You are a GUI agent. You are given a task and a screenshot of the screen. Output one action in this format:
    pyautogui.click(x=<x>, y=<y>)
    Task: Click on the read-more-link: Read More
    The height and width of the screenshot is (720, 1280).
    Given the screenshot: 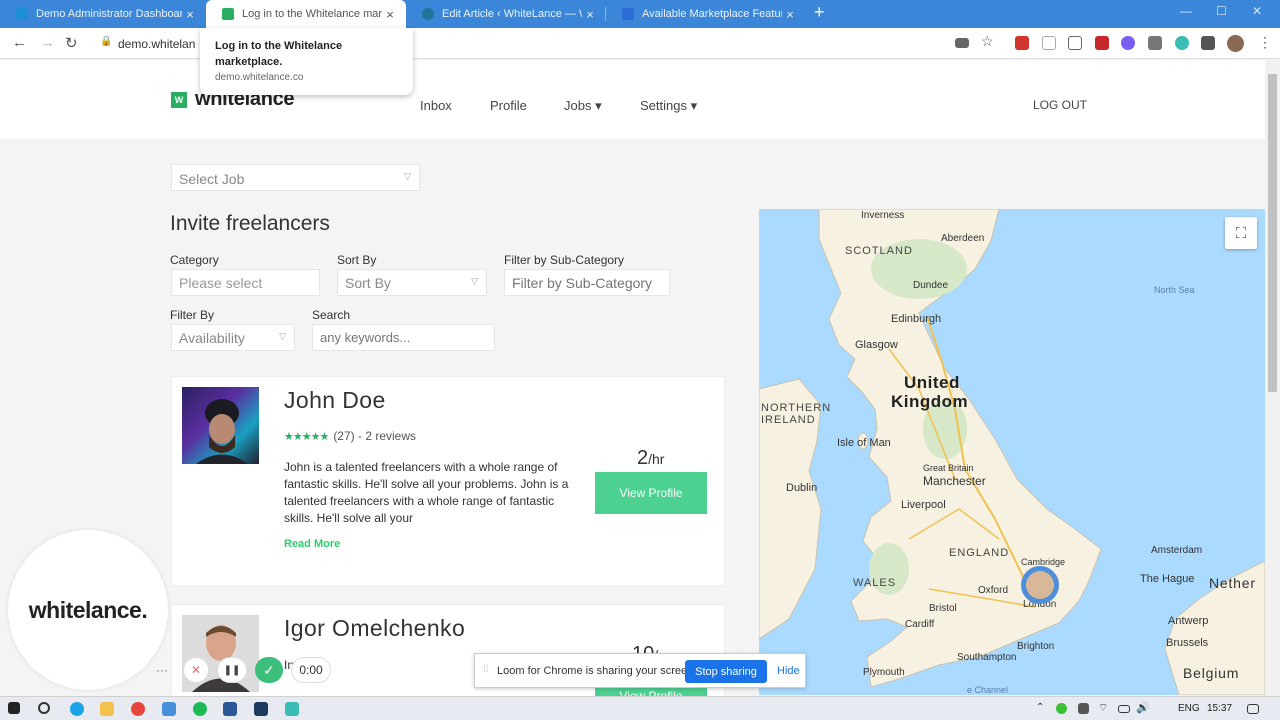 What is the action you would take?
    pyautogui.click(x=312, y=544)
    